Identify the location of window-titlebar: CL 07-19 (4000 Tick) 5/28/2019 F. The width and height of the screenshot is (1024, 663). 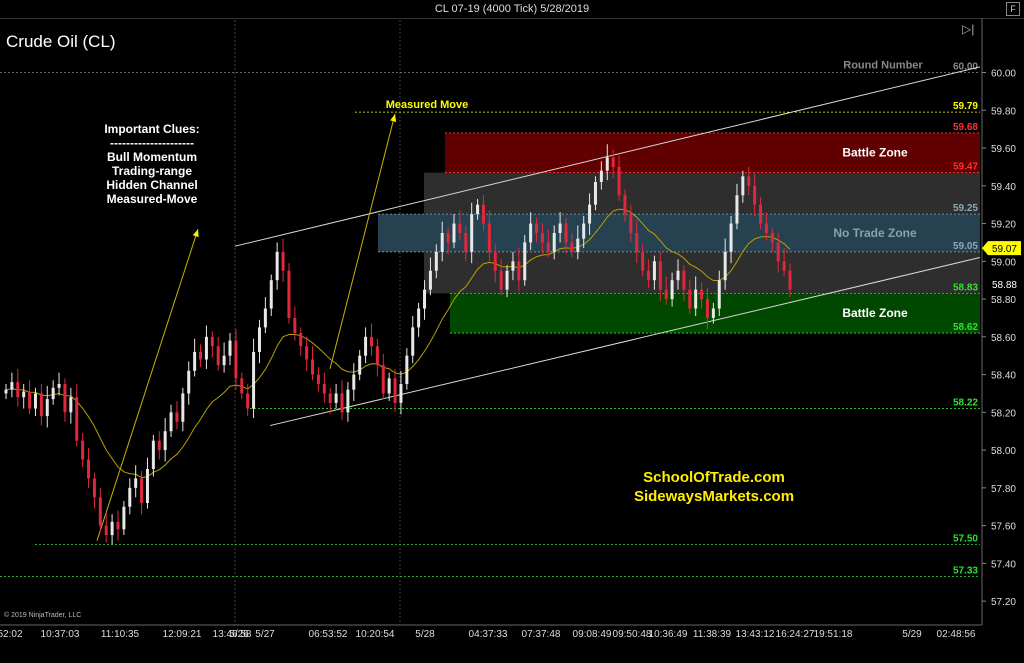
(512, 9).